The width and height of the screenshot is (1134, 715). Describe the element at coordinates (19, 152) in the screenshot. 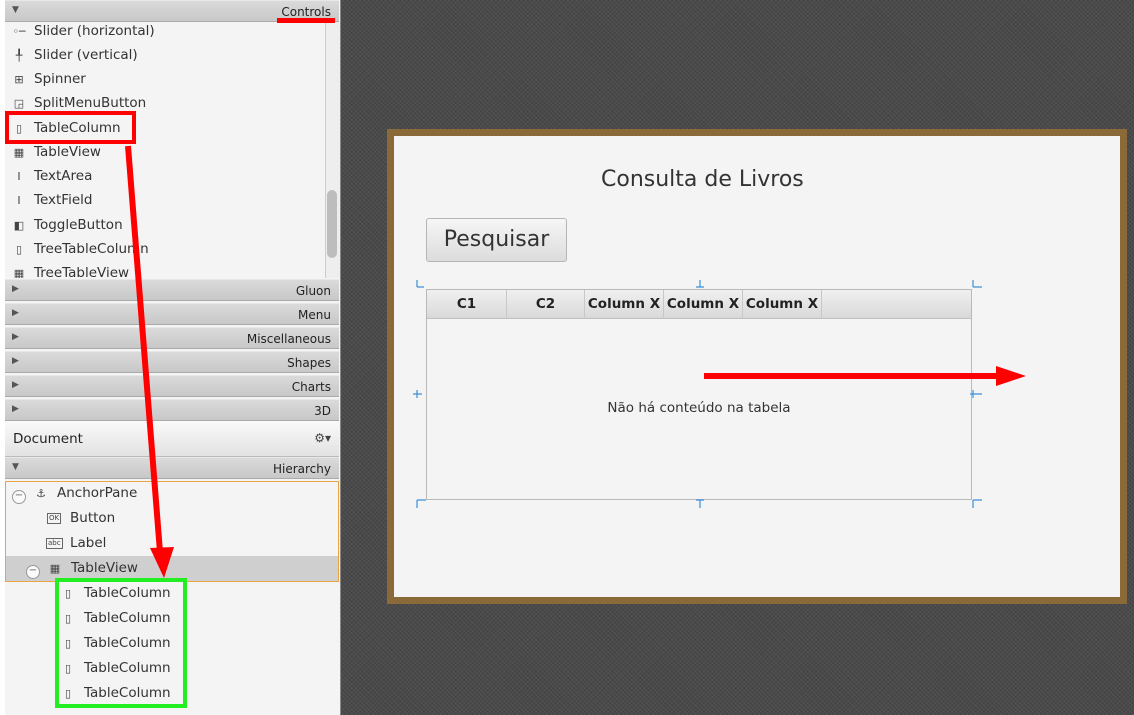

I see `table-view-icon: ▦` at that location.